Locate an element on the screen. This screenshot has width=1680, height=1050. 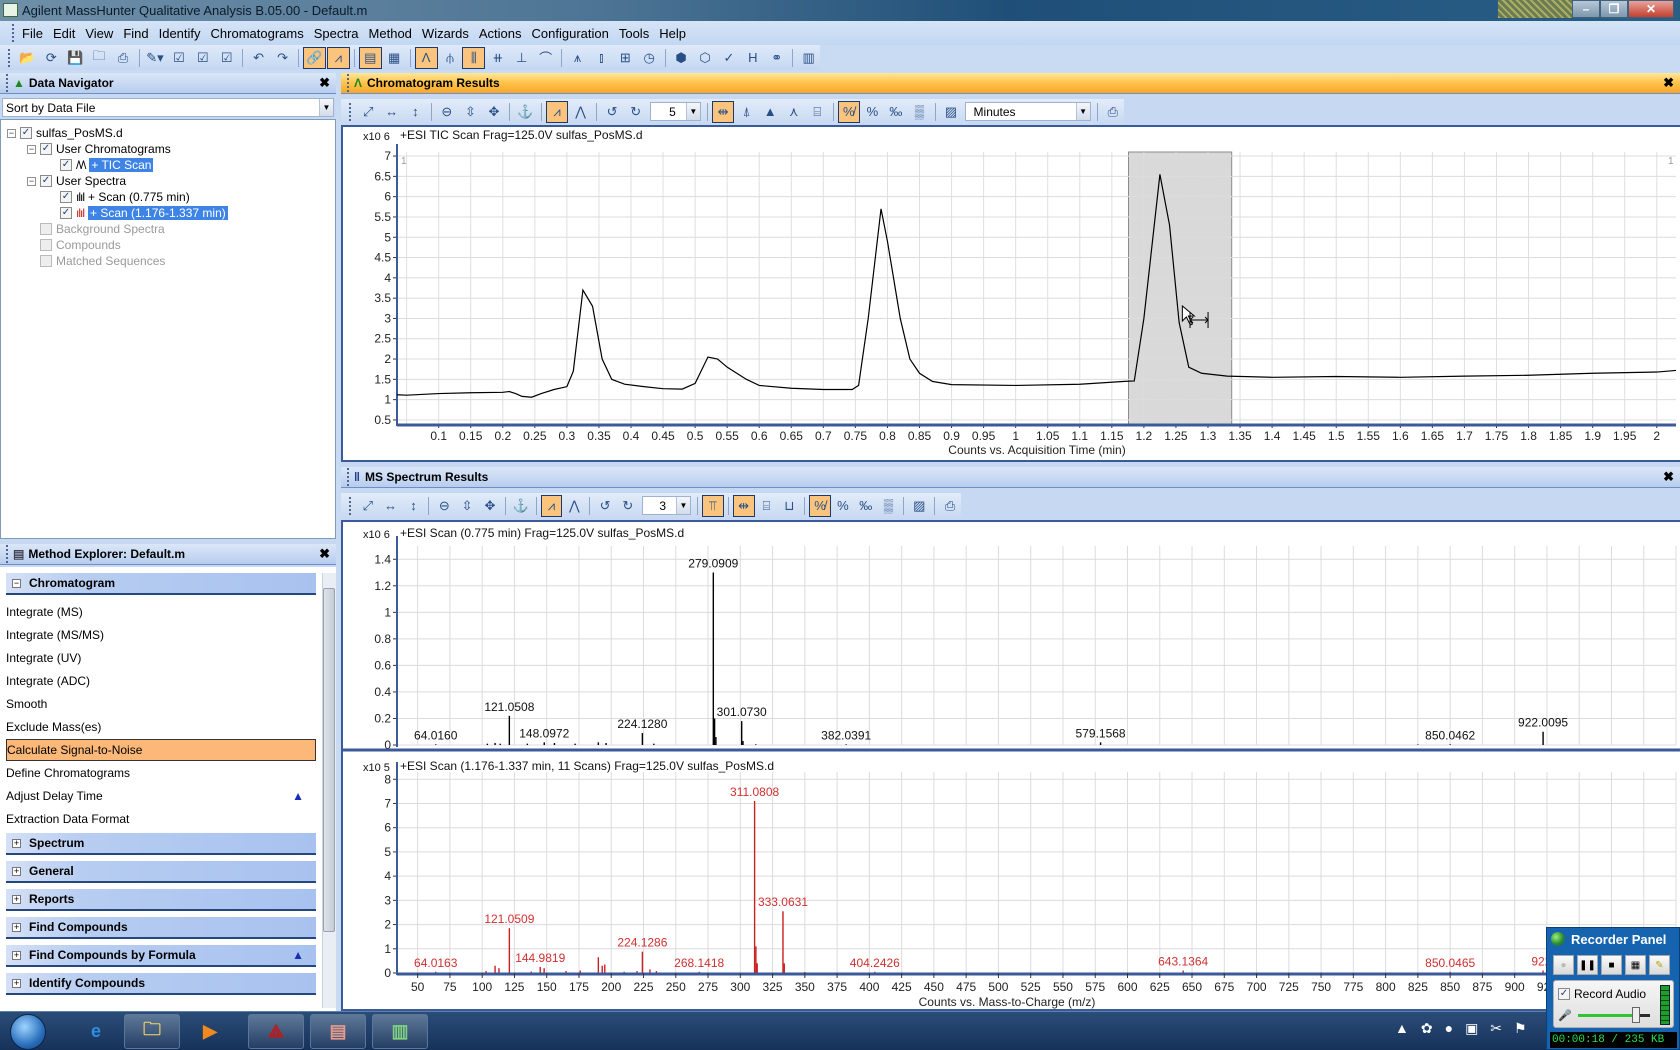
menu-help: Help is located at coordinates (672, 33).